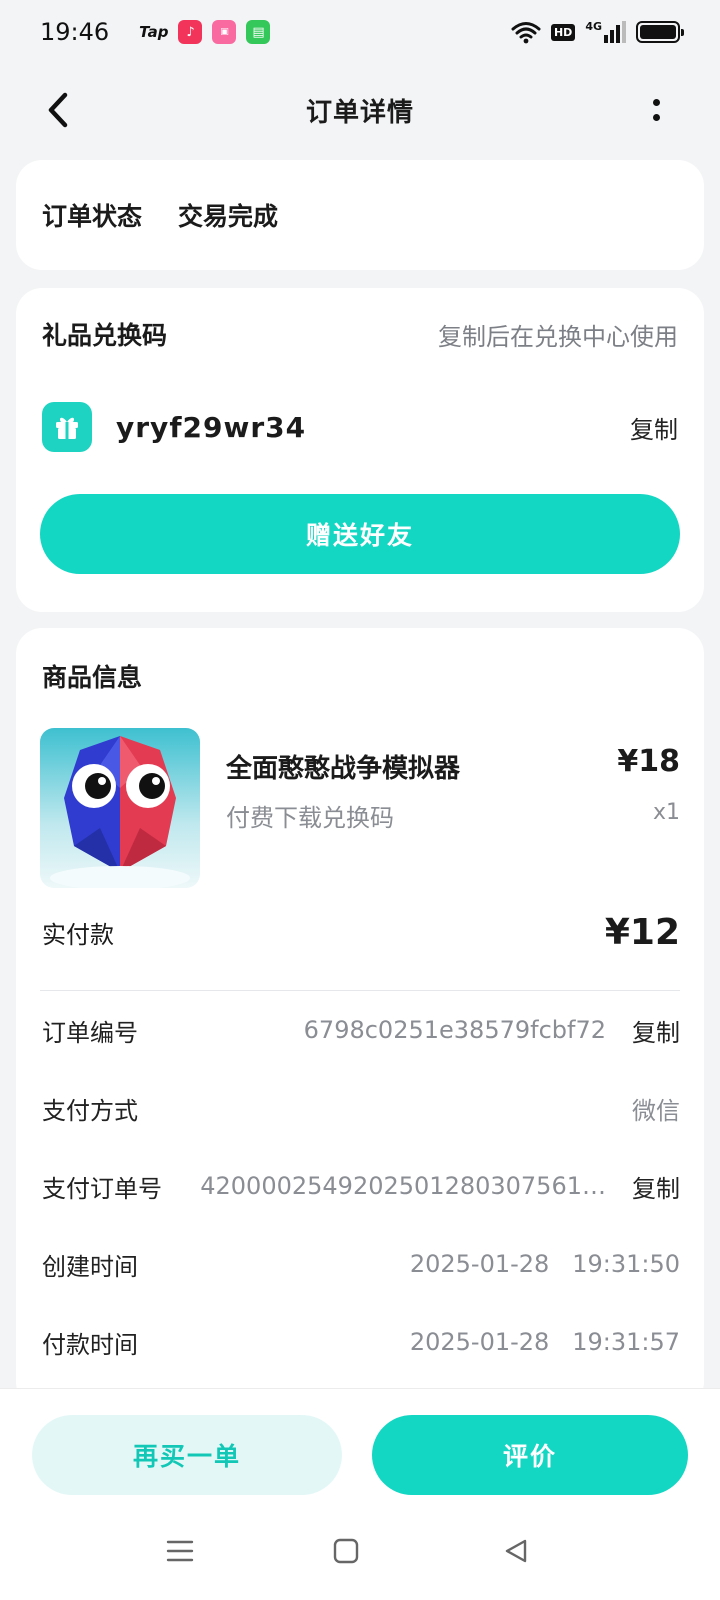 The height and width of the screenshot is (1600, 720). Describe the element at coordinates (258, 32) in the screenshot. I see `messages-app-icon: ▤` at that location.